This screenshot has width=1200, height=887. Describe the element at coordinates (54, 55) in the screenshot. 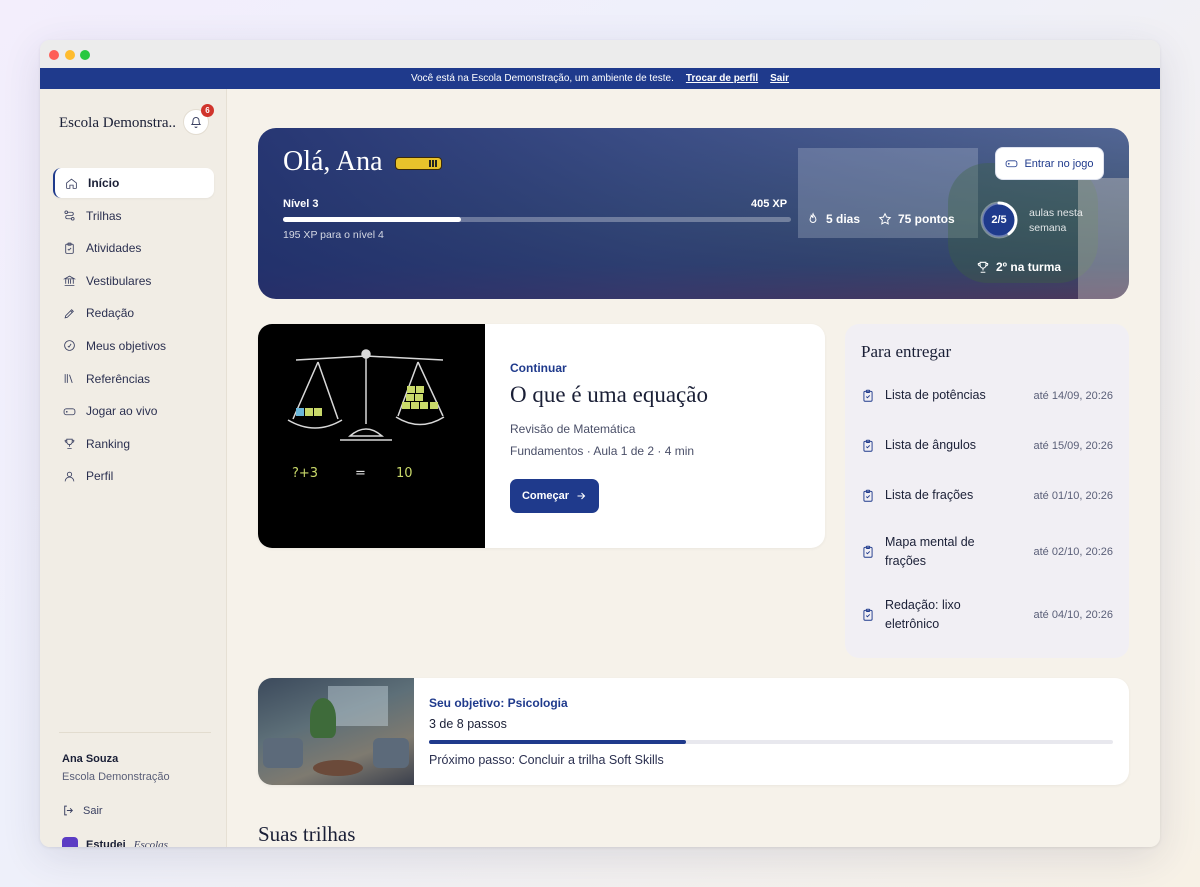

I see `close-window-button` at that location.